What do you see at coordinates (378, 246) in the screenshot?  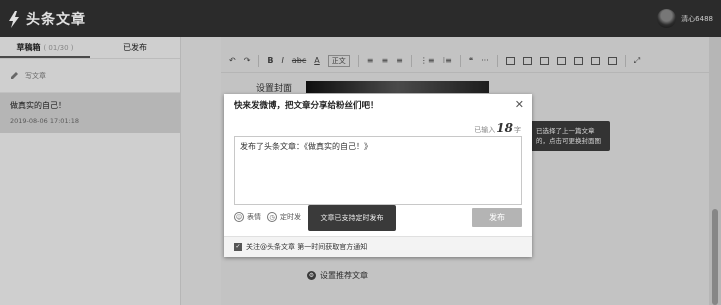 I see `dialog-footer: ✓ 关注@头条文章 第一时间获取官方通知` at bounding box center [378, 246].